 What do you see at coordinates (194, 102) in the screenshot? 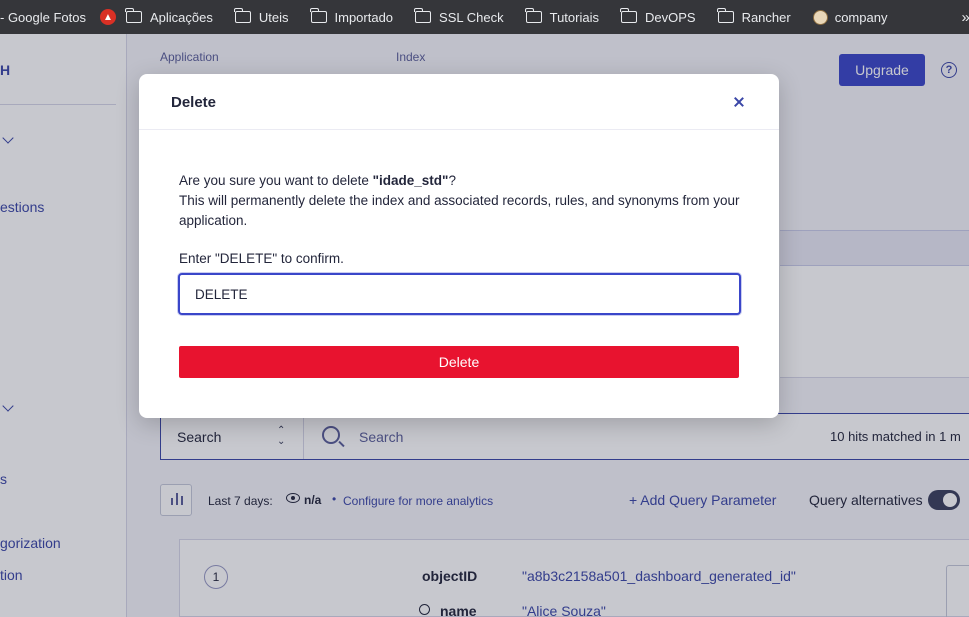
I see `dialog-title: Delete` at bounding box center [194, 102].